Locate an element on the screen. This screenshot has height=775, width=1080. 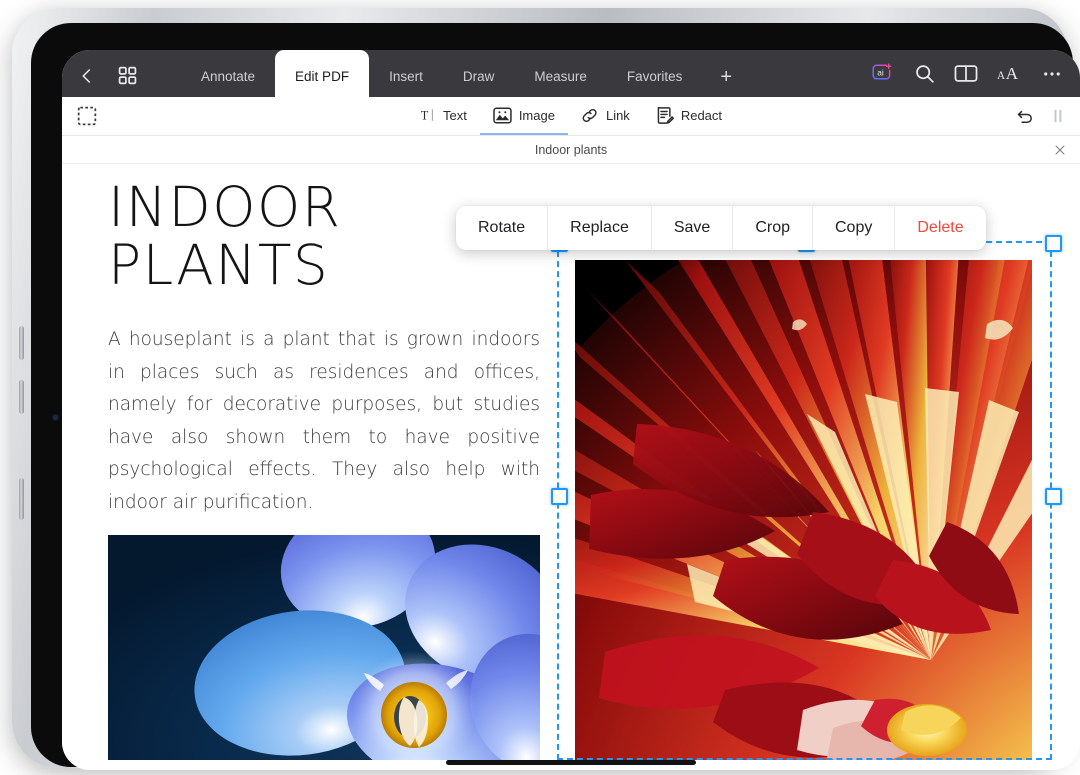
tab-label: Draw is located at coordinates (478, 76).